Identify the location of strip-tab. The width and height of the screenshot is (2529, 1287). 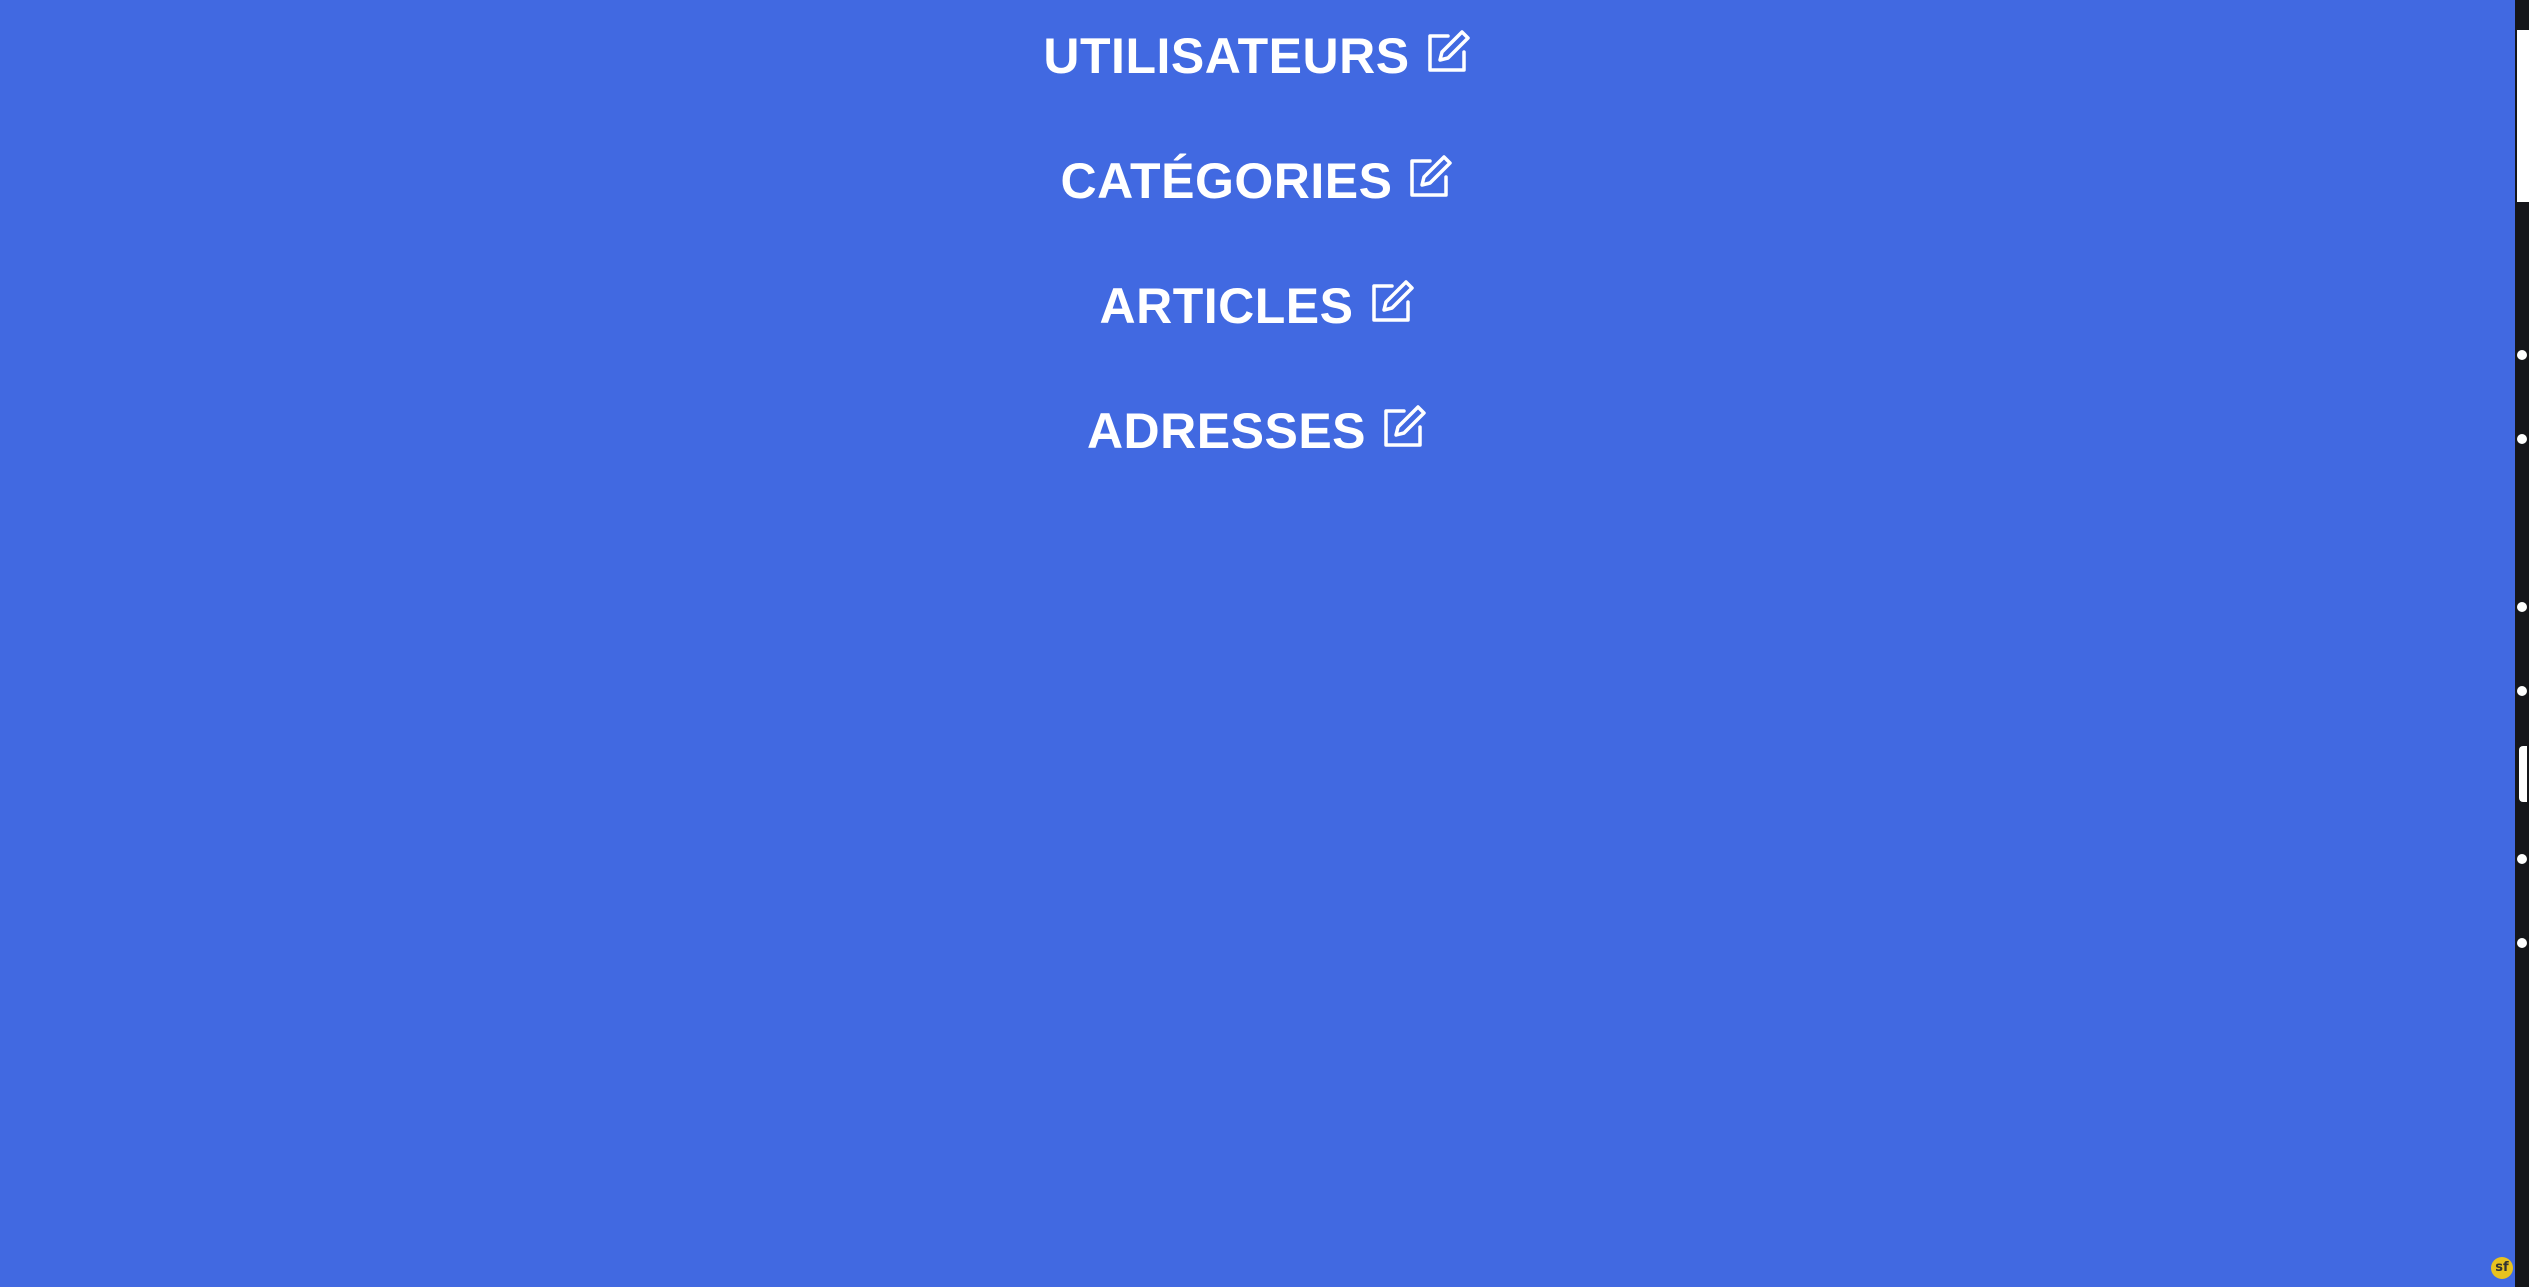
(2523, 774).